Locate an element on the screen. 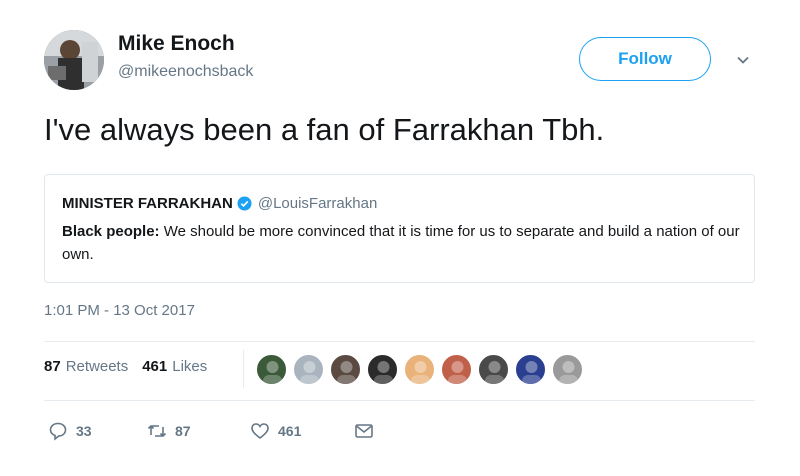 The width and height of the screenshot is (800, 476). quoted-author-handle: @LouisFarrakhan is located at coordinates (317, 203).